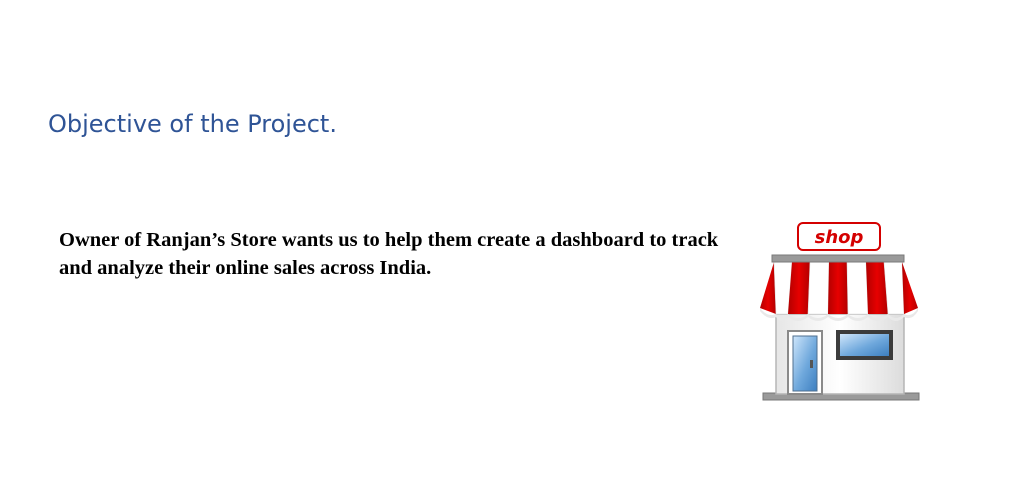 This screenshot has height=490, width=1018. I want to click on shop-sign-text: shop, so click(839, 237).